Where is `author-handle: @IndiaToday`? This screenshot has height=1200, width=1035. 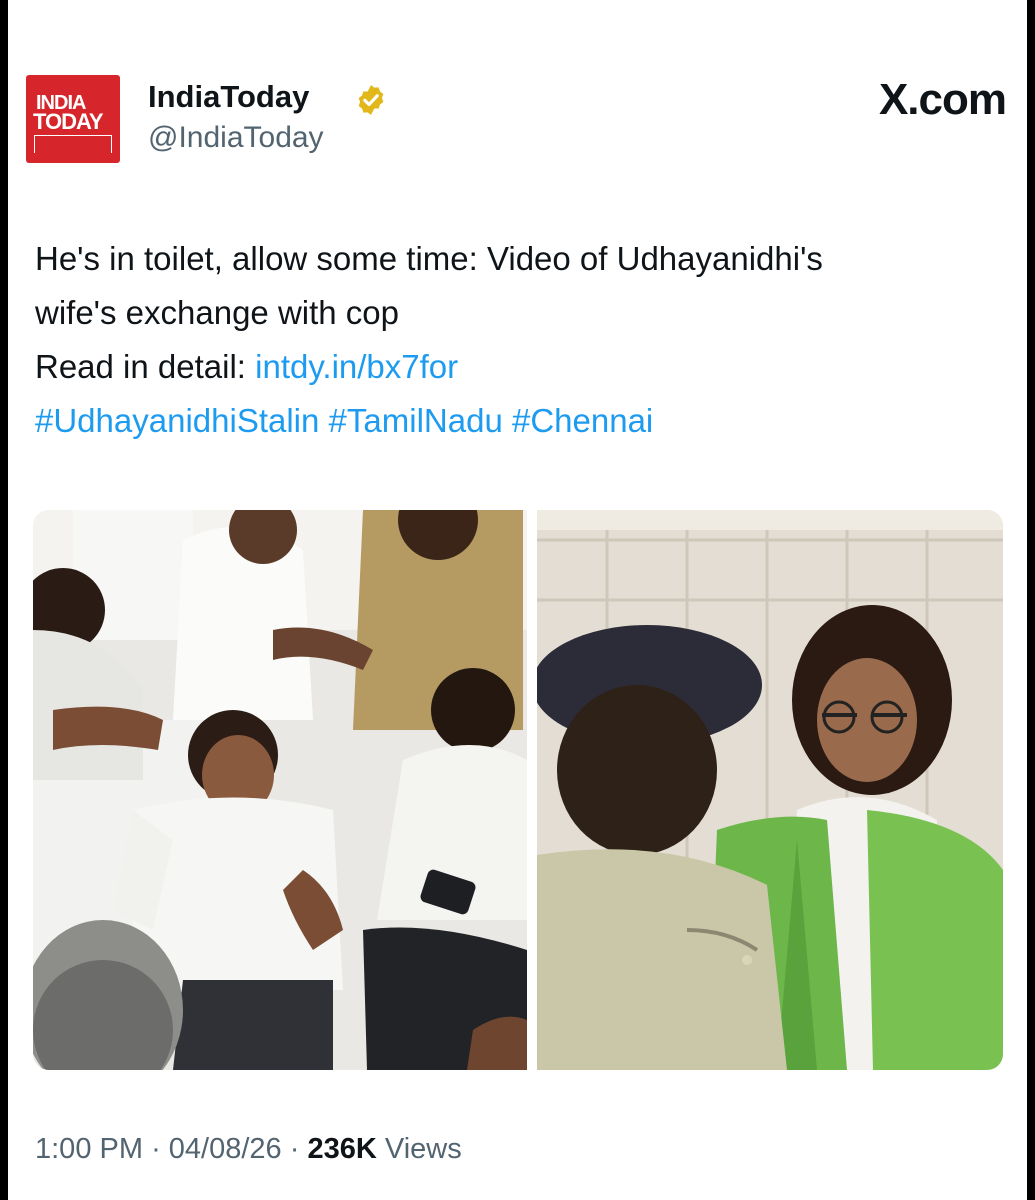 author-handle: @IndiaToday is located at coordinates (236, 138).